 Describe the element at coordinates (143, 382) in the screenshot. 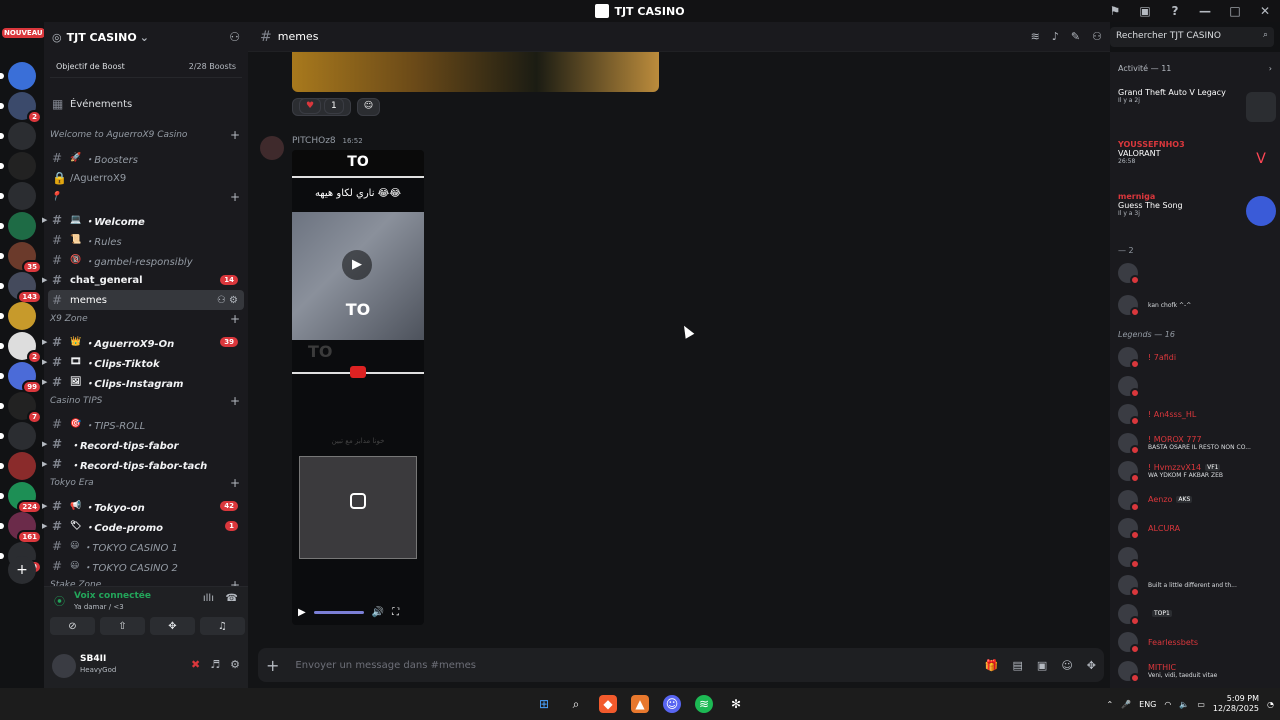

I see `channel-item: ▶ # 🖼 ・Clips-Instagram` at that location.